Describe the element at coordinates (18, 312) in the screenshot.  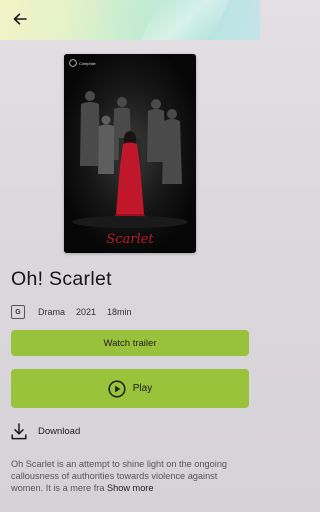
I see `rating-badge: G` at that location.